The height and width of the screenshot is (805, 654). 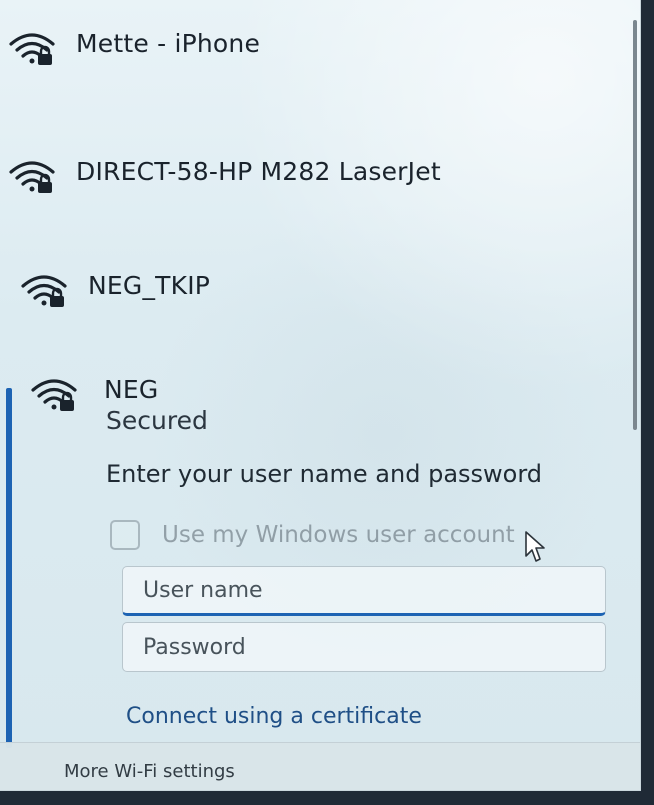 I want to click on network-status: Secured, so click(x=157, y=420).